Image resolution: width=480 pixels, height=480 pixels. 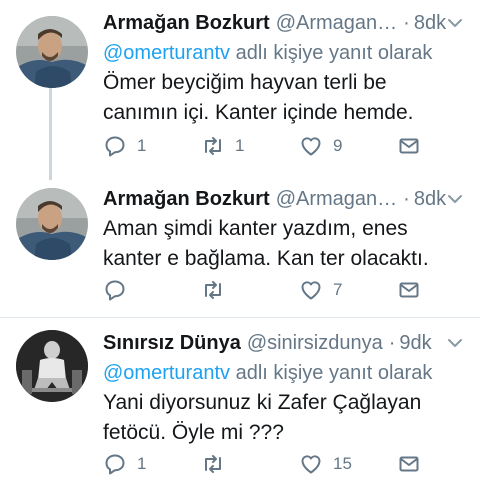 What do you see at coordinates (240, 145) in the screenshot?
I see `retweet-count: 1` at bounding box center [240, 145].